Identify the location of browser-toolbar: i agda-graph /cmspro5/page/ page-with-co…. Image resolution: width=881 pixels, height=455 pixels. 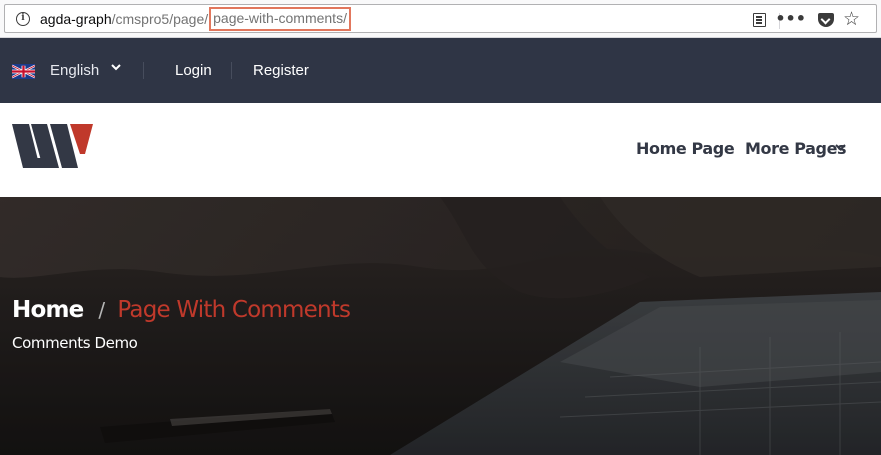
(440, 19).